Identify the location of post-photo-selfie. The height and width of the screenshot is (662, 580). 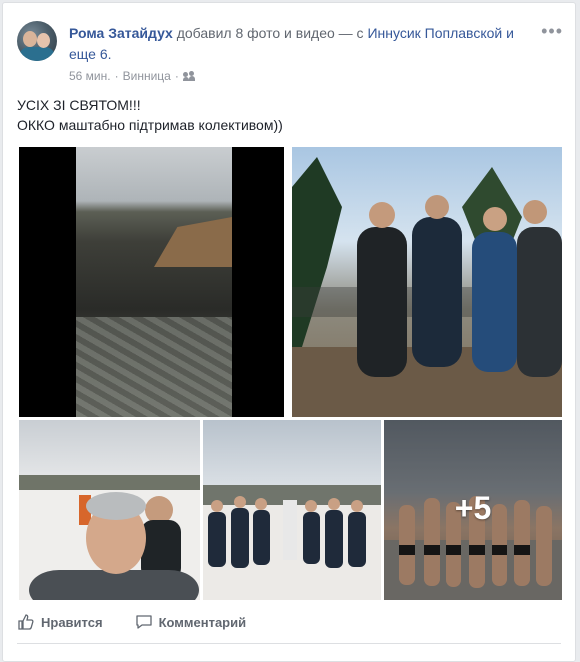
(109, 510).